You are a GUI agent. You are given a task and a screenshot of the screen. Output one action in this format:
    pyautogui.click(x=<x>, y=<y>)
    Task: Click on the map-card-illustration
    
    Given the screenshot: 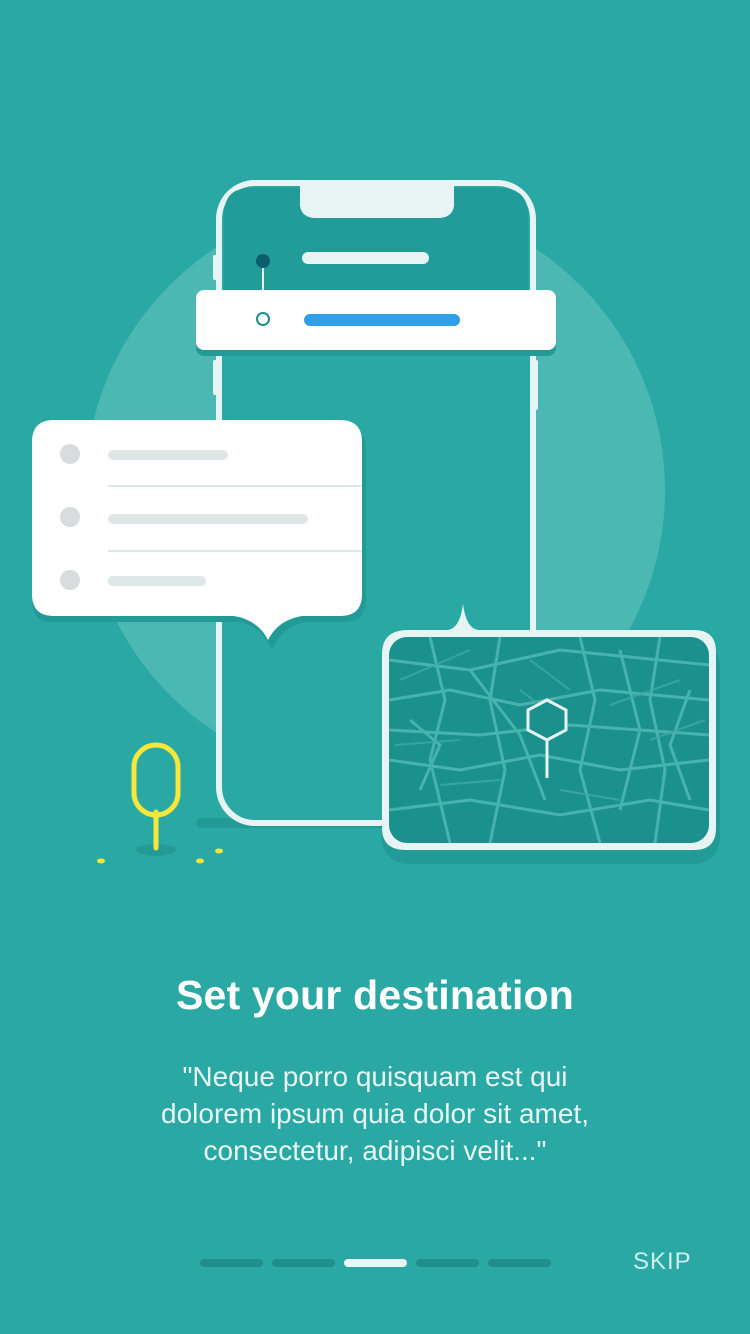 What is the action you would take?
    pyautogui.click(x=551, y=734)
    